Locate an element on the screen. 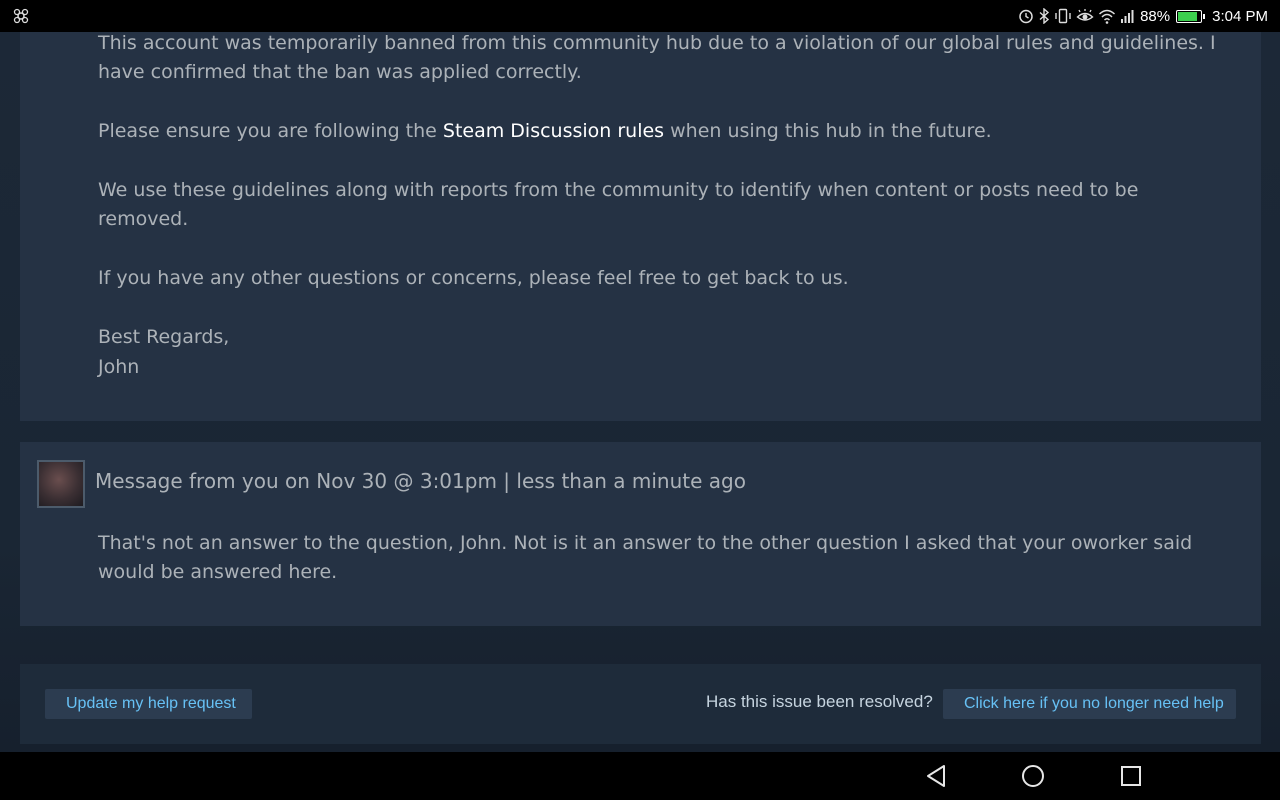 This screenshot has width=1280, height=800. alarm-icon is located at coordinates (1026, 16).